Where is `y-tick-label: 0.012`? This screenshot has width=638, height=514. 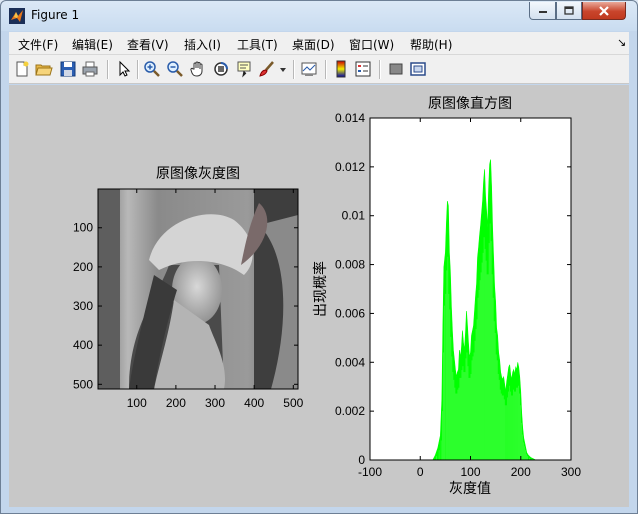
y-tick-label: 0.012 is located at coordinates (350, 167).